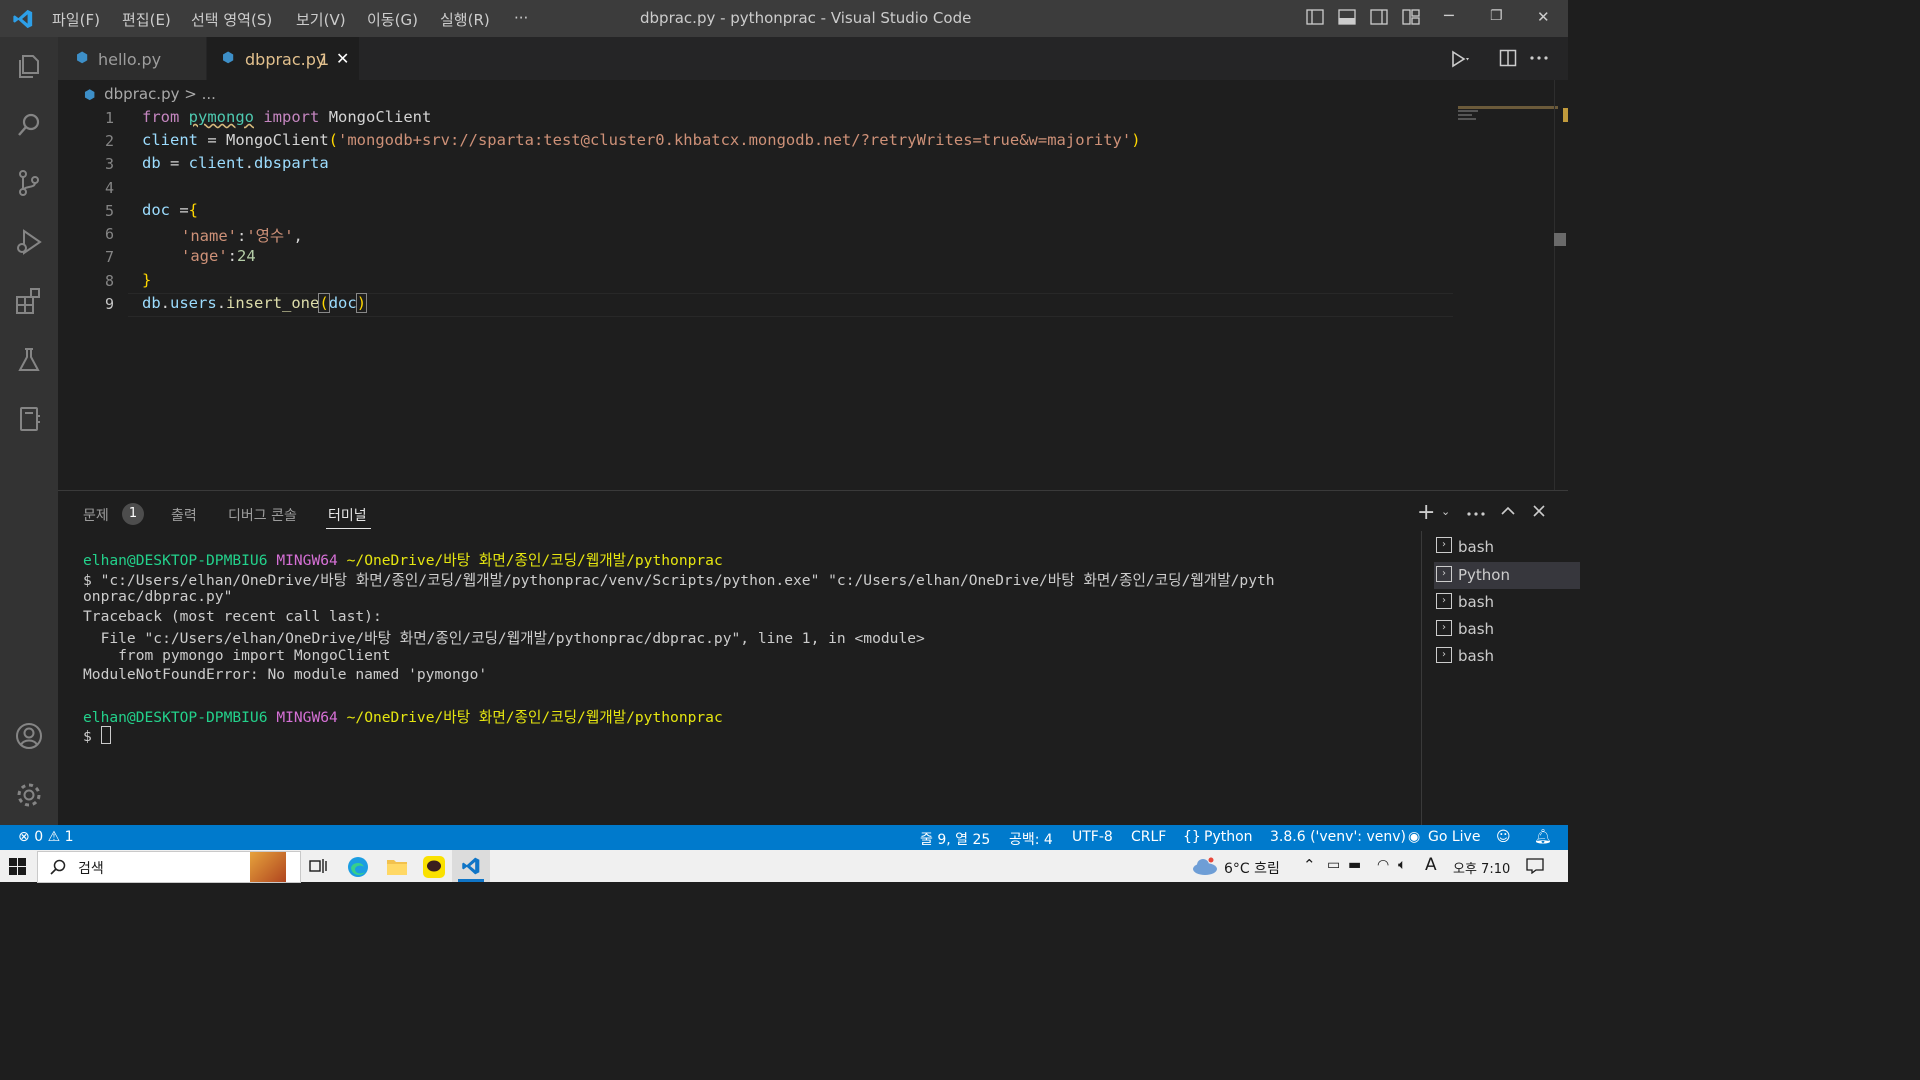 This screenshot has width=1920, height=1080. Describe the element at coordinates (1481, 867) in the screenshot. I see `clock: 오후 7:10` at that location.